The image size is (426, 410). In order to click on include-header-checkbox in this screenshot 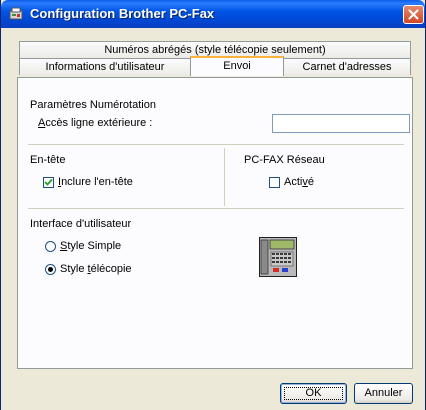, I will do `click(48, 182)`.